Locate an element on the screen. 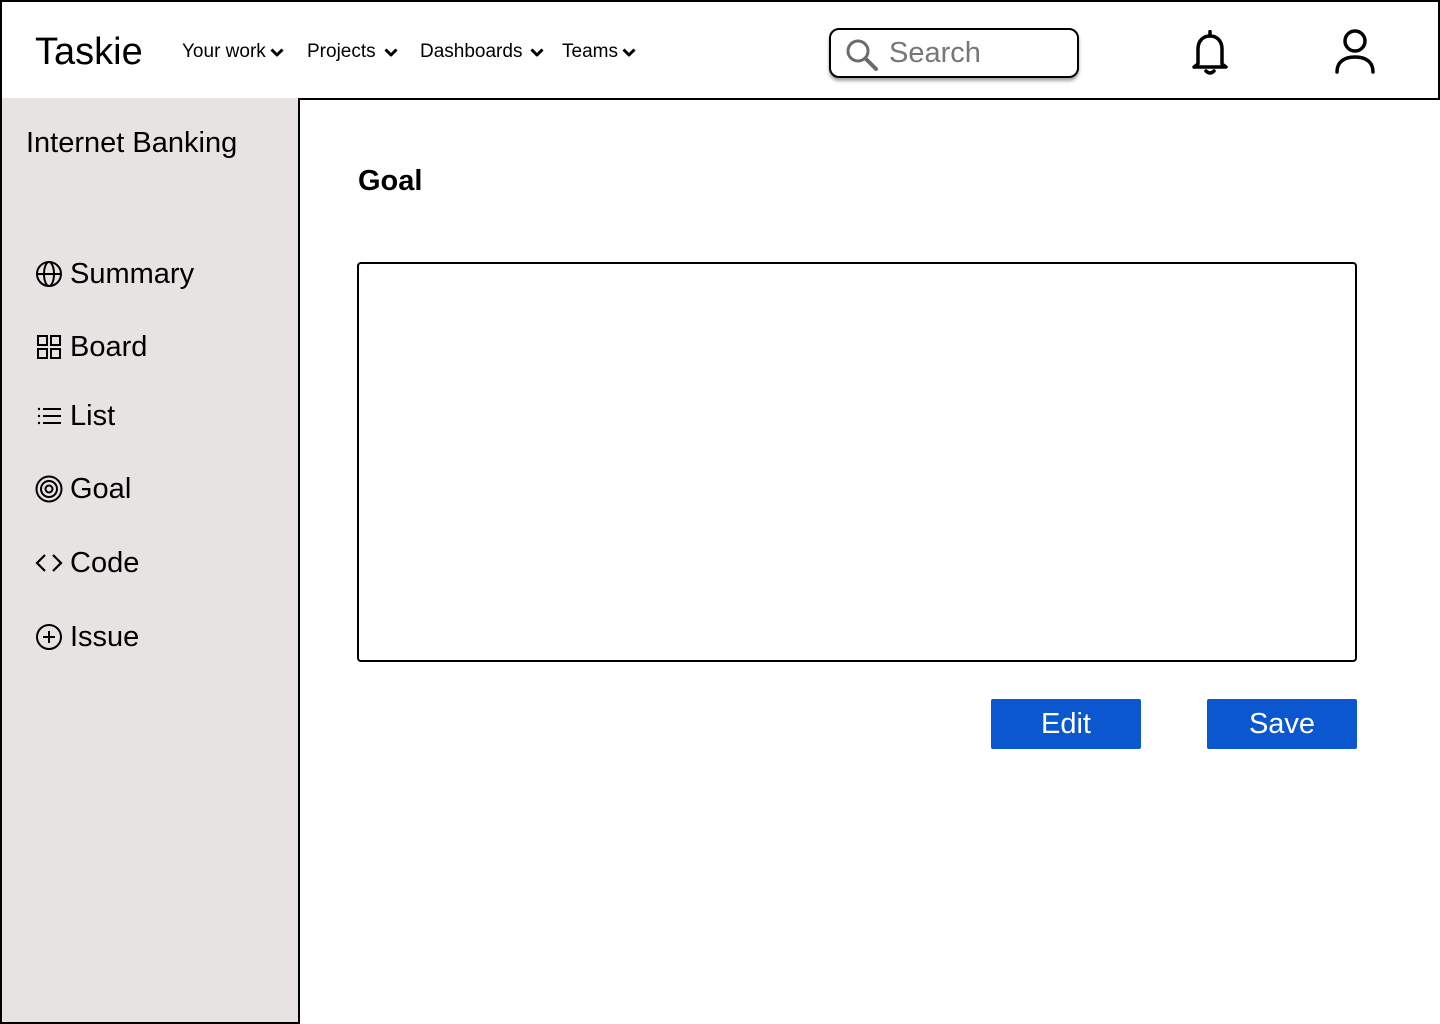 This screenshot has height=1024, width=1440. nav-label: Teams is located at coordinates (590, 51).